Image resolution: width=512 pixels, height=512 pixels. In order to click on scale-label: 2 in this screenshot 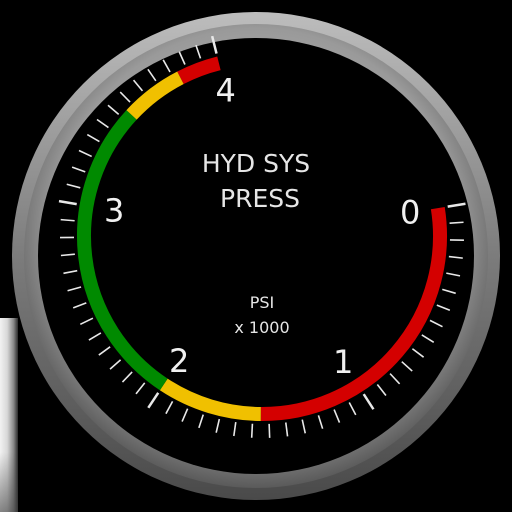, I will do `click(179, 361)`.